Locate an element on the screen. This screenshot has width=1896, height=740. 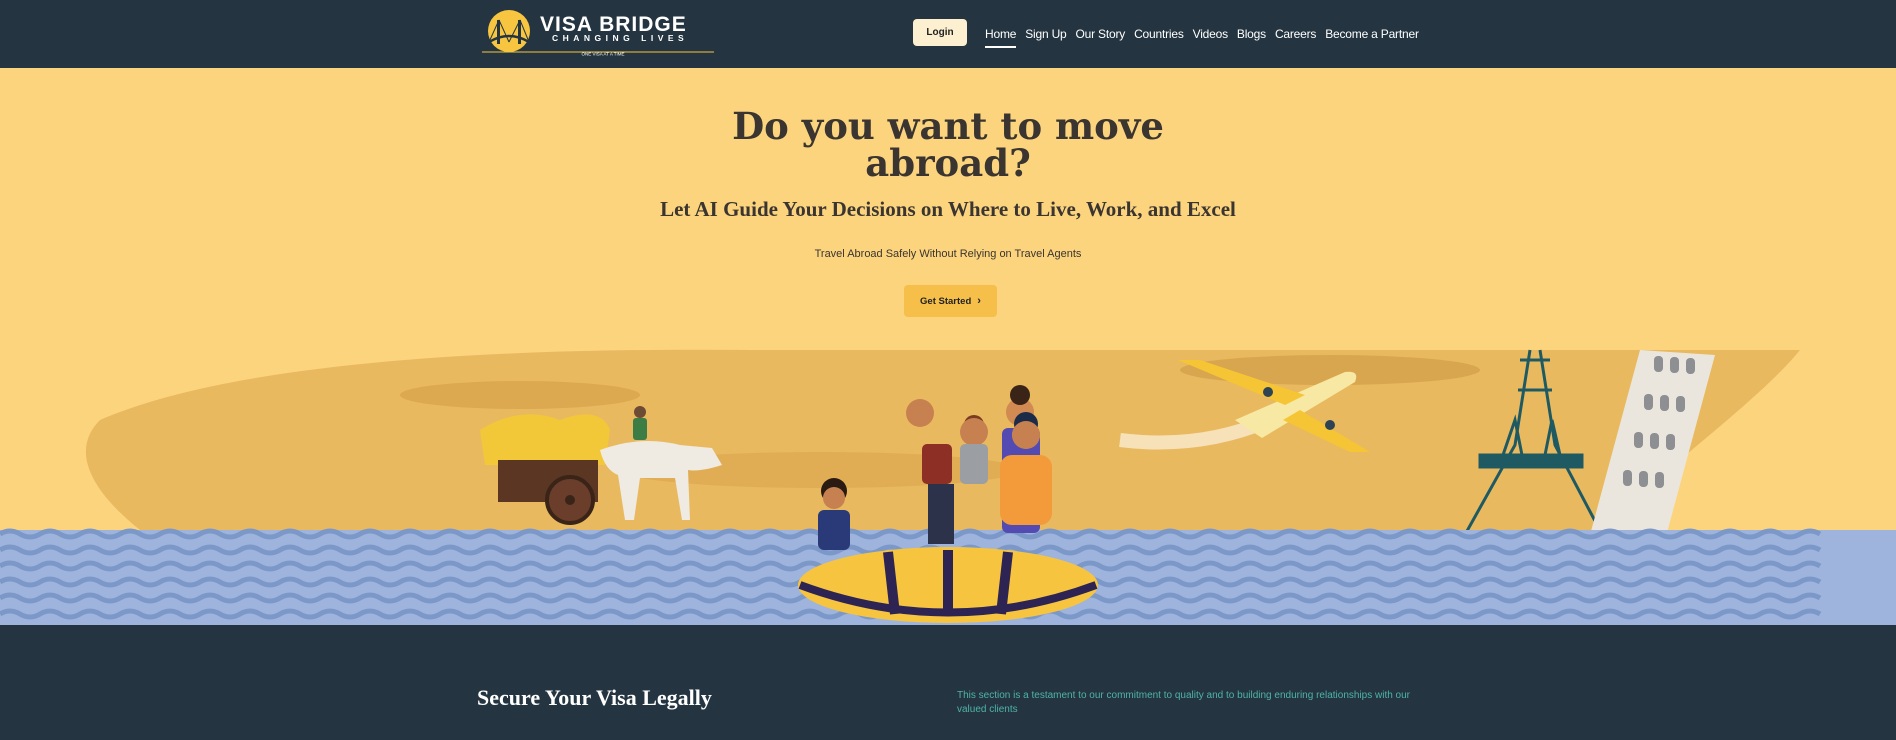
logo-tagline: CHANGING LIVES is located at coordinates (620, 38).